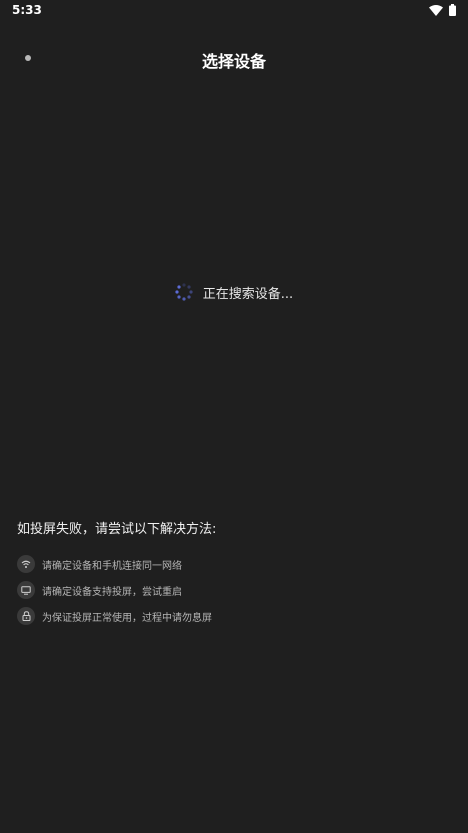 Image resolution: width=468 pixels, height=833 pixels. What do you see at coordinates (117, 529) in the screenshot?
I see `tips-heading: 如投屏失败，请尝试以下解决方法:` at bounding box center [117, 529].